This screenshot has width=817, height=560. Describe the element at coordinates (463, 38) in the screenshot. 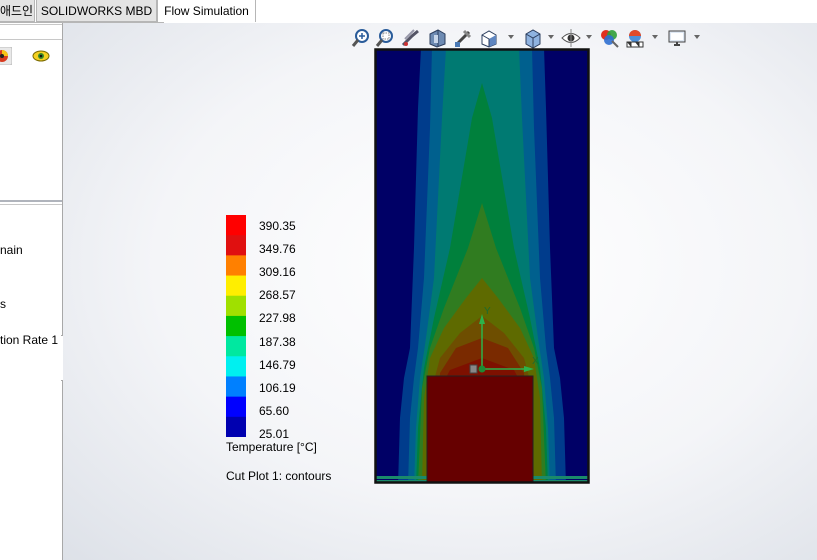

I see `dynamic-annotation-icon` at that location.